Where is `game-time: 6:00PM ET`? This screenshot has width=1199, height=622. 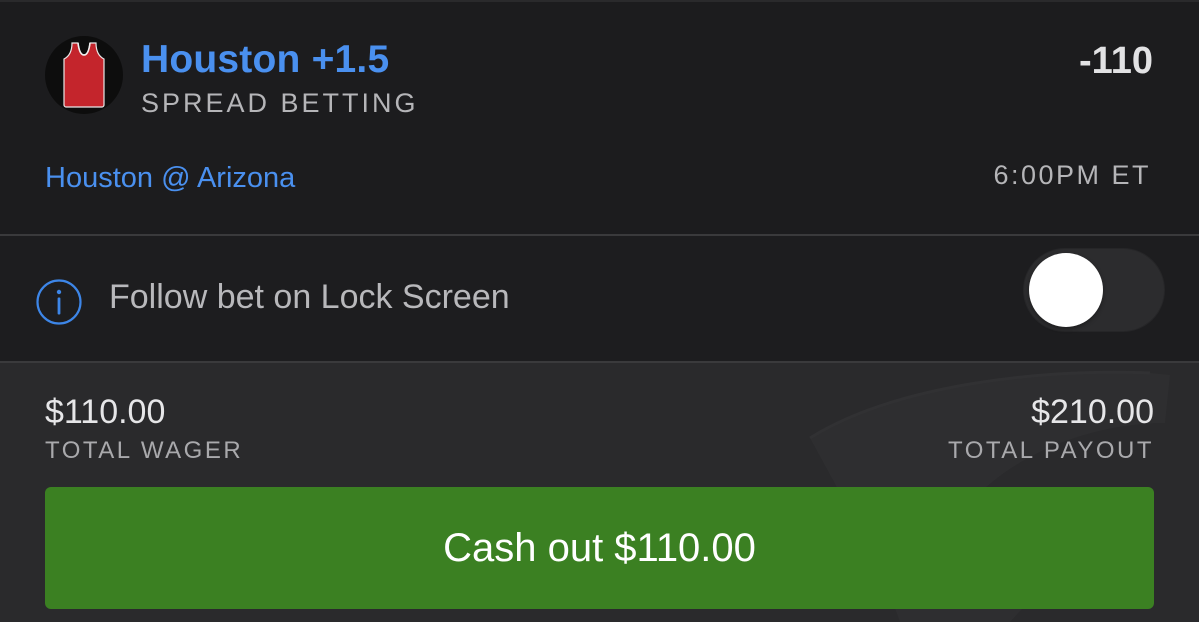
game-time: 6:00PM ET is located at coordinates (1072, 175).